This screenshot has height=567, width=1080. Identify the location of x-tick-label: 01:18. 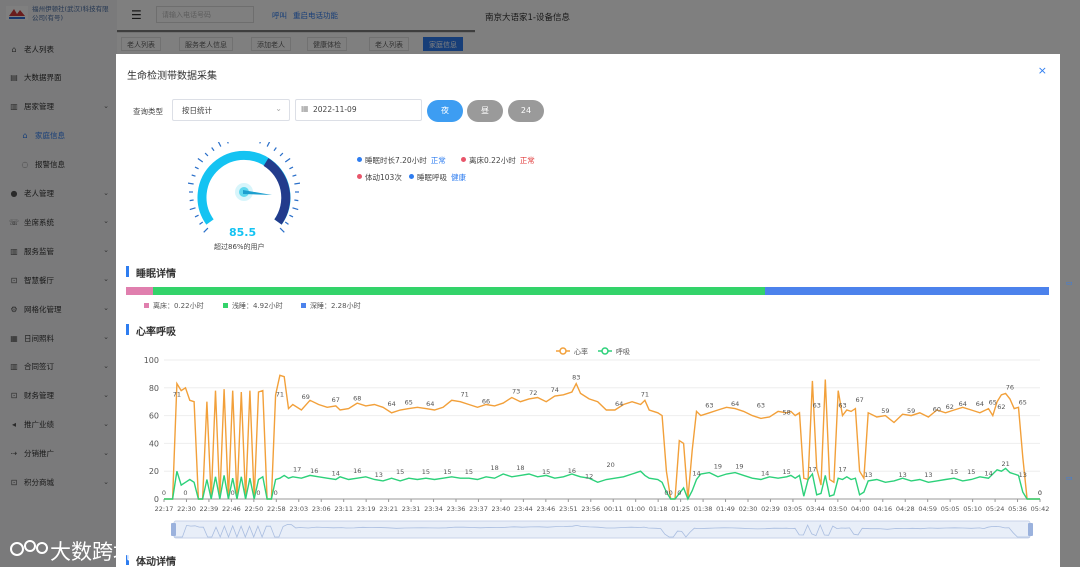
(658, 509).